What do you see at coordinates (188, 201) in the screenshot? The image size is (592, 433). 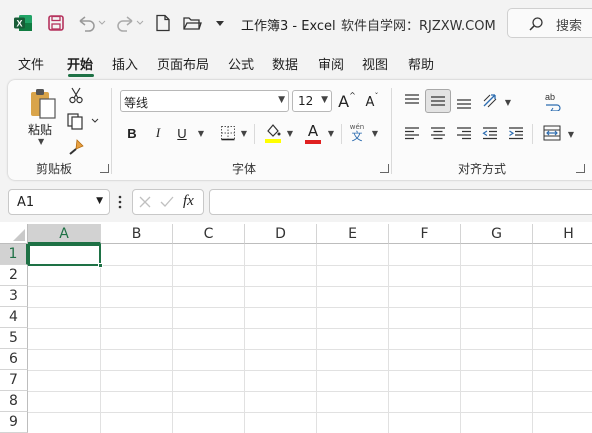 I see `insert-function-icon: fx` at bounding box center [188, 201].